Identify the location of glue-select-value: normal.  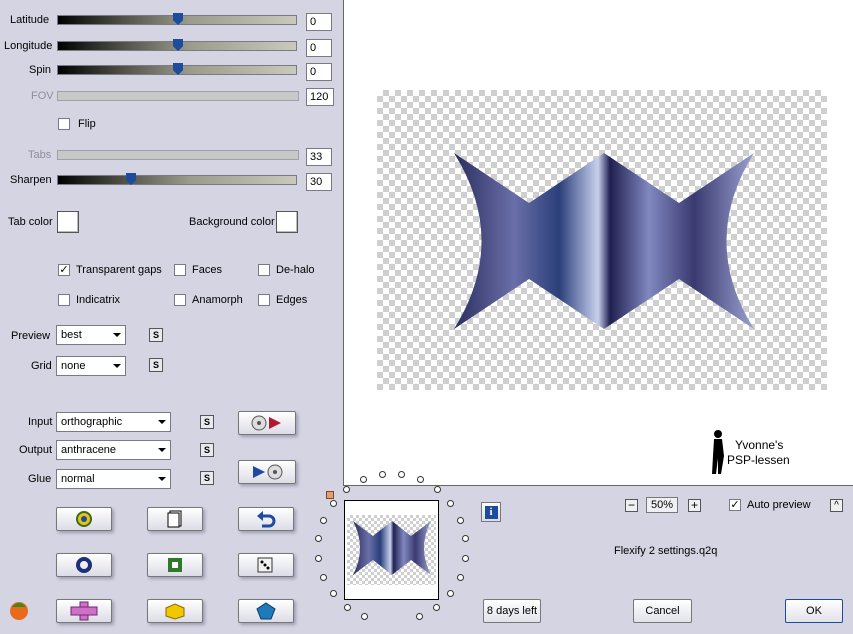
(78, 479).